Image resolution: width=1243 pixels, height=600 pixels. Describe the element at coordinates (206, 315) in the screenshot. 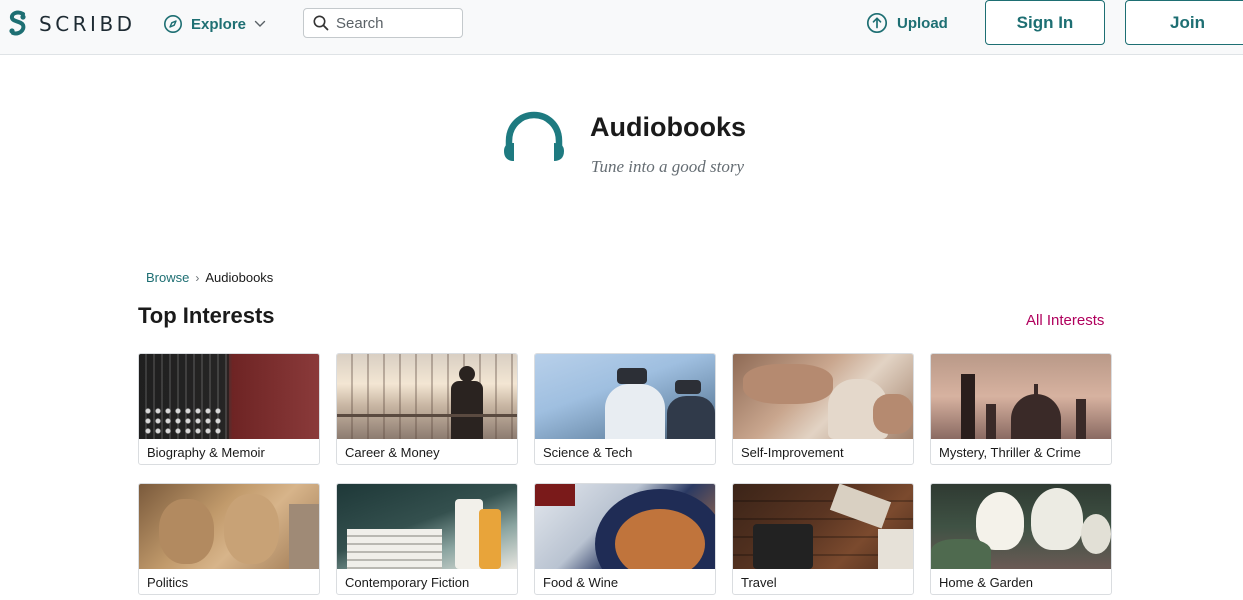

I see `section-title: Top Interests` at that location.